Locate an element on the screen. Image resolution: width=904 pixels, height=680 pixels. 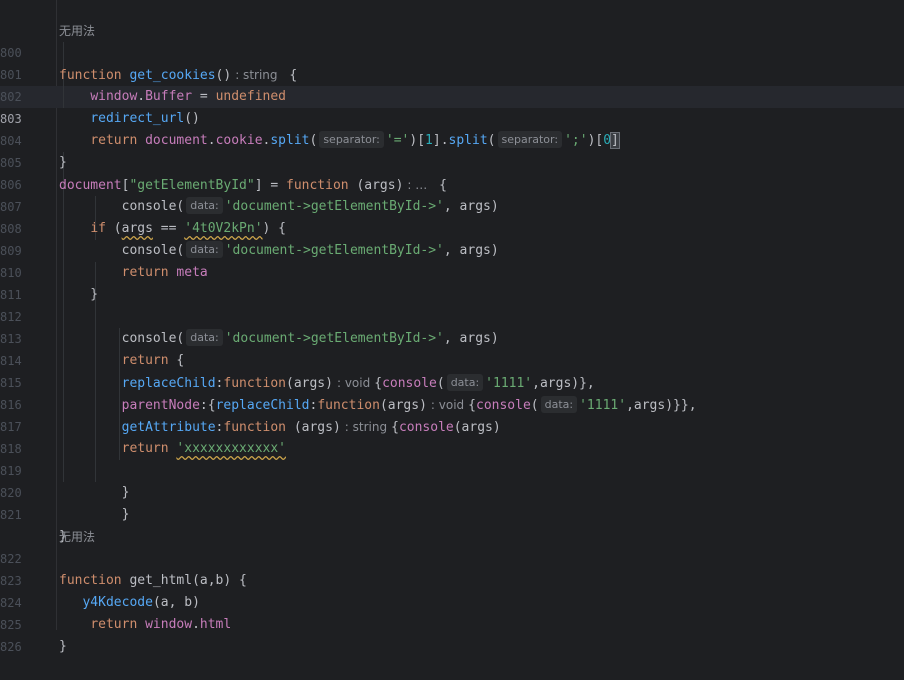
code-line: 807 if (args == '4t0V2kPn') { is located at coordinates (452, 205).